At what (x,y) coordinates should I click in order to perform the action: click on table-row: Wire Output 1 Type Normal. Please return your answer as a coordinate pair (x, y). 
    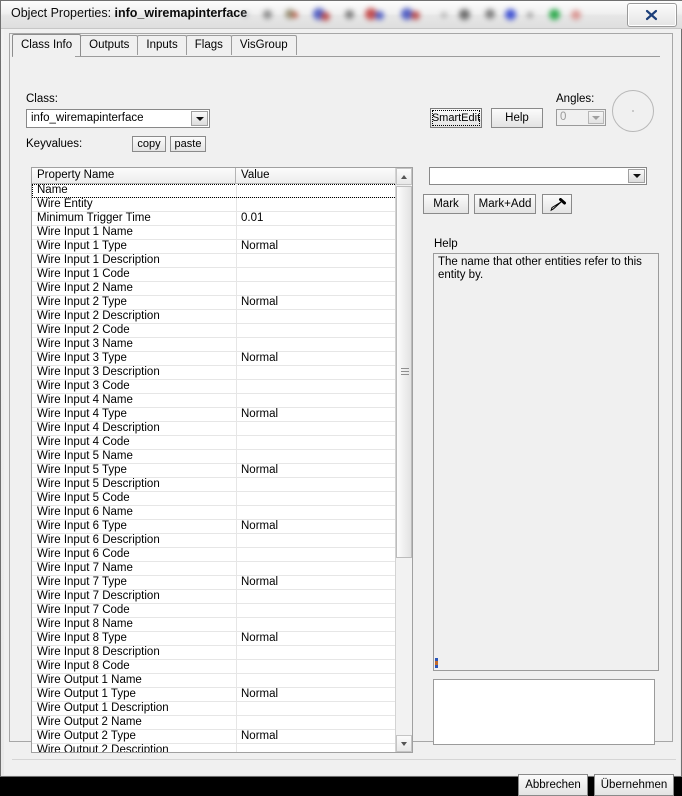
    Looking at the image, I should click on (214, 695).